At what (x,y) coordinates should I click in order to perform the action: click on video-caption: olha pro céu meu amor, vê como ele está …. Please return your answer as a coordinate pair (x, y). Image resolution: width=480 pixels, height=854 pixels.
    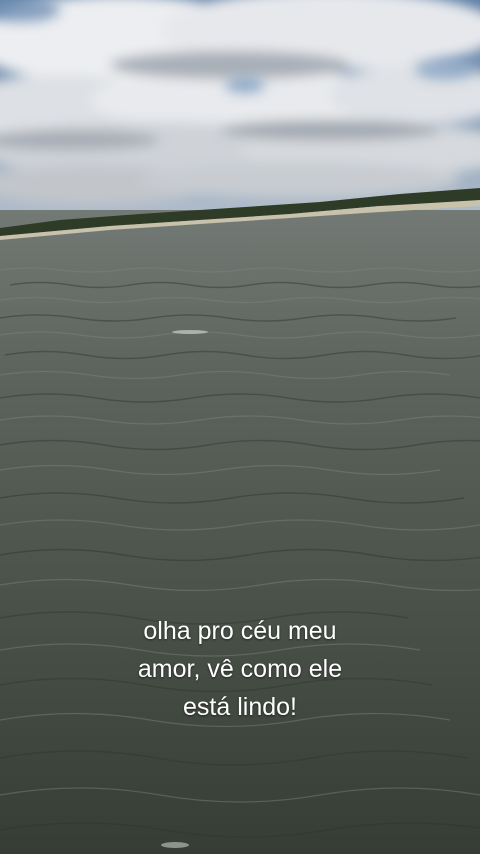
    Looking at the image, I should click on (240, 669).